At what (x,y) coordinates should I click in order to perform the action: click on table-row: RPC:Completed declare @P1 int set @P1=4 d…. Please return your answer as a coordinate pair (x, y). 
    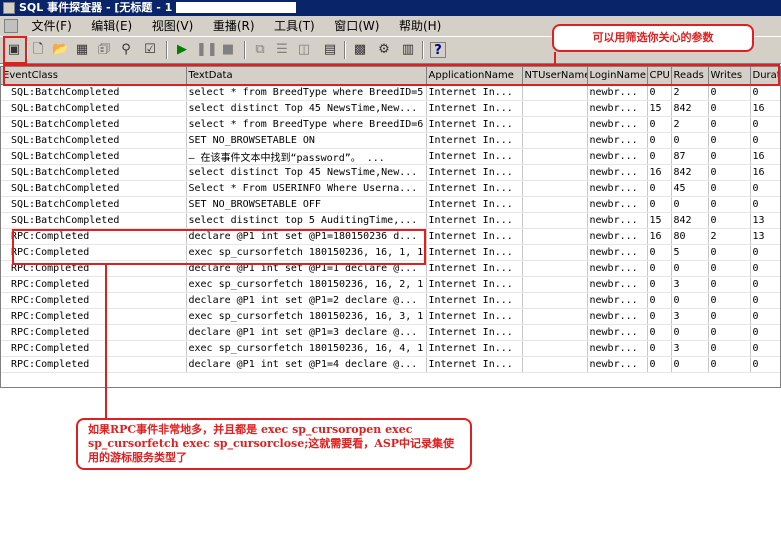
    Looking at the image, I should click on (390, 364).